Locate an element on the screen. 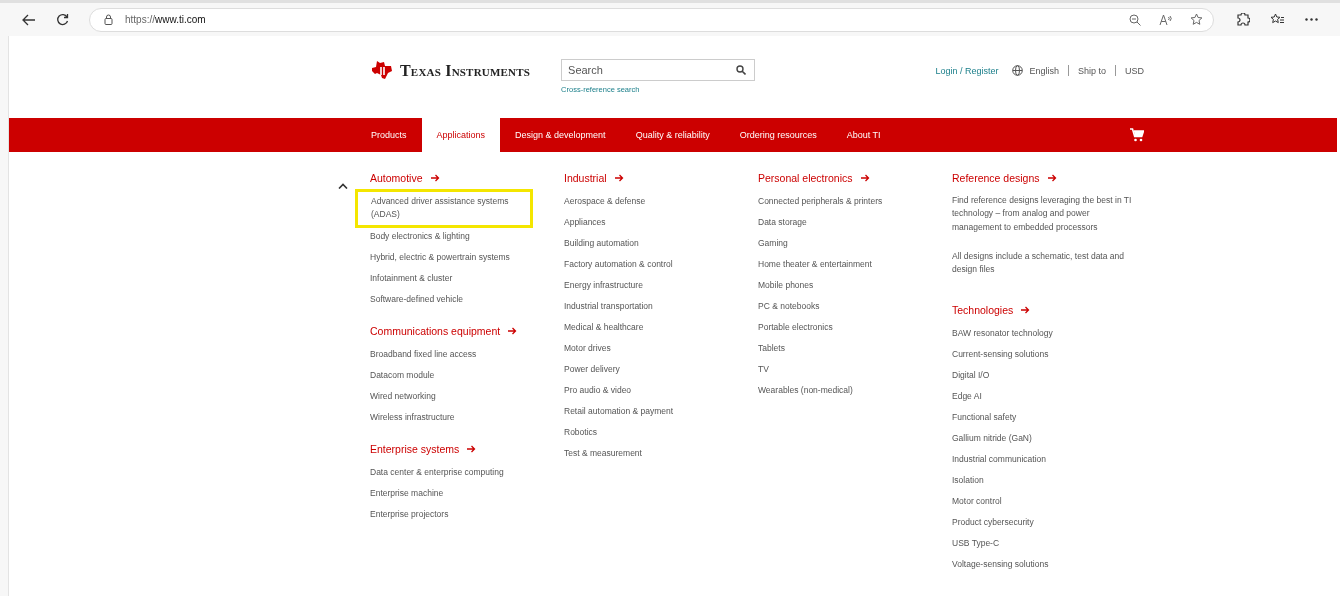 The height and width of the screenshot is (596, 1340). menu-link: Digital I/O is located at coordinates (1037, 376).